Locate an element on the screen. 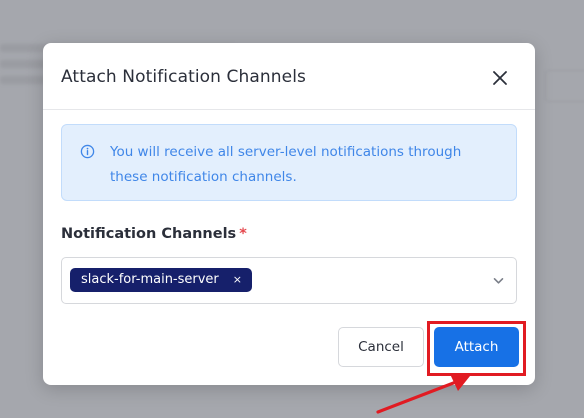 Image resolution: width=584 pixels, height=418 pixels. tag-label: slack-for-main-server is located at coordinates (150, 279).